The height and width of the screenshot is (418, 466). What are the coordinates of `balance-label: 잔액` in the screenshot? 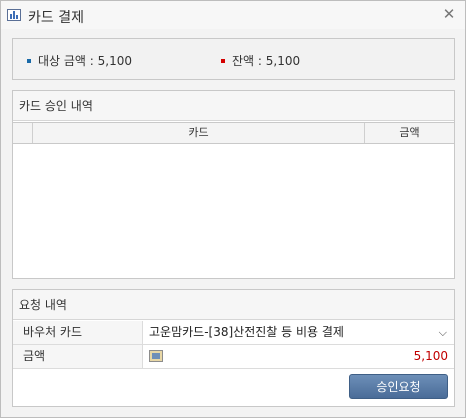 It's located at (243, 61).